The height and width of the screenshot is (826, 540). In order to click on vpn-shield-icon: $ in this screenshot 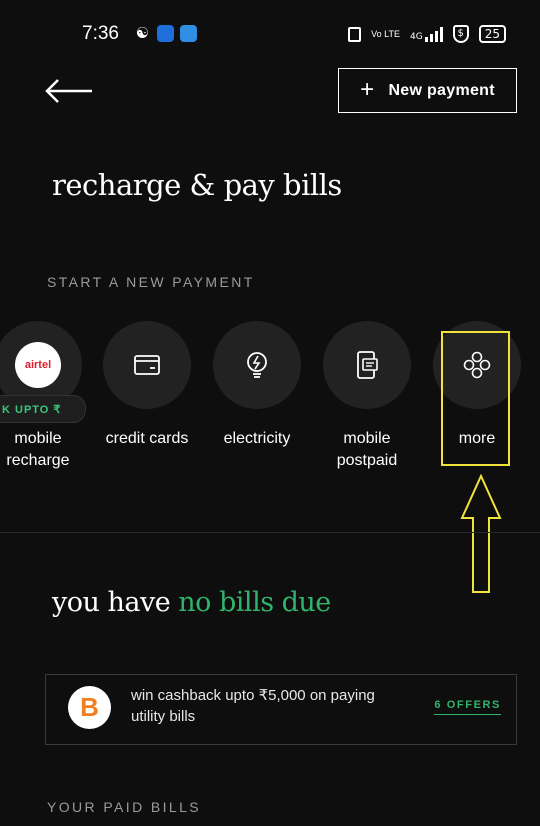, I will do `click(460, 34)`.